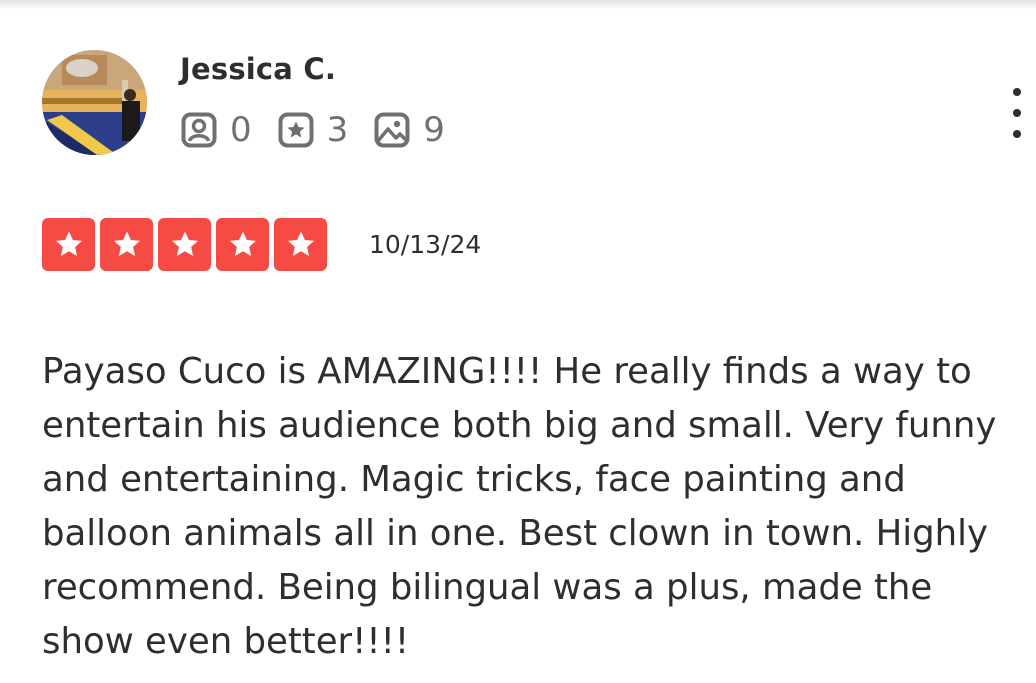  Describe the element at coordinates (392, 130) in the screenshot. I see `photos-icon` at that location.